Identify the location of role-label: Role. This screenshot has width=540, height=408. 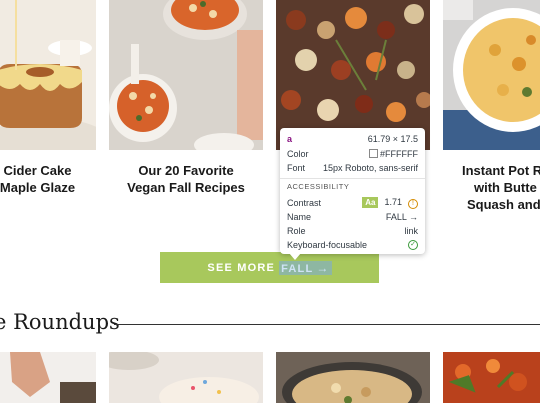
(296, 230).